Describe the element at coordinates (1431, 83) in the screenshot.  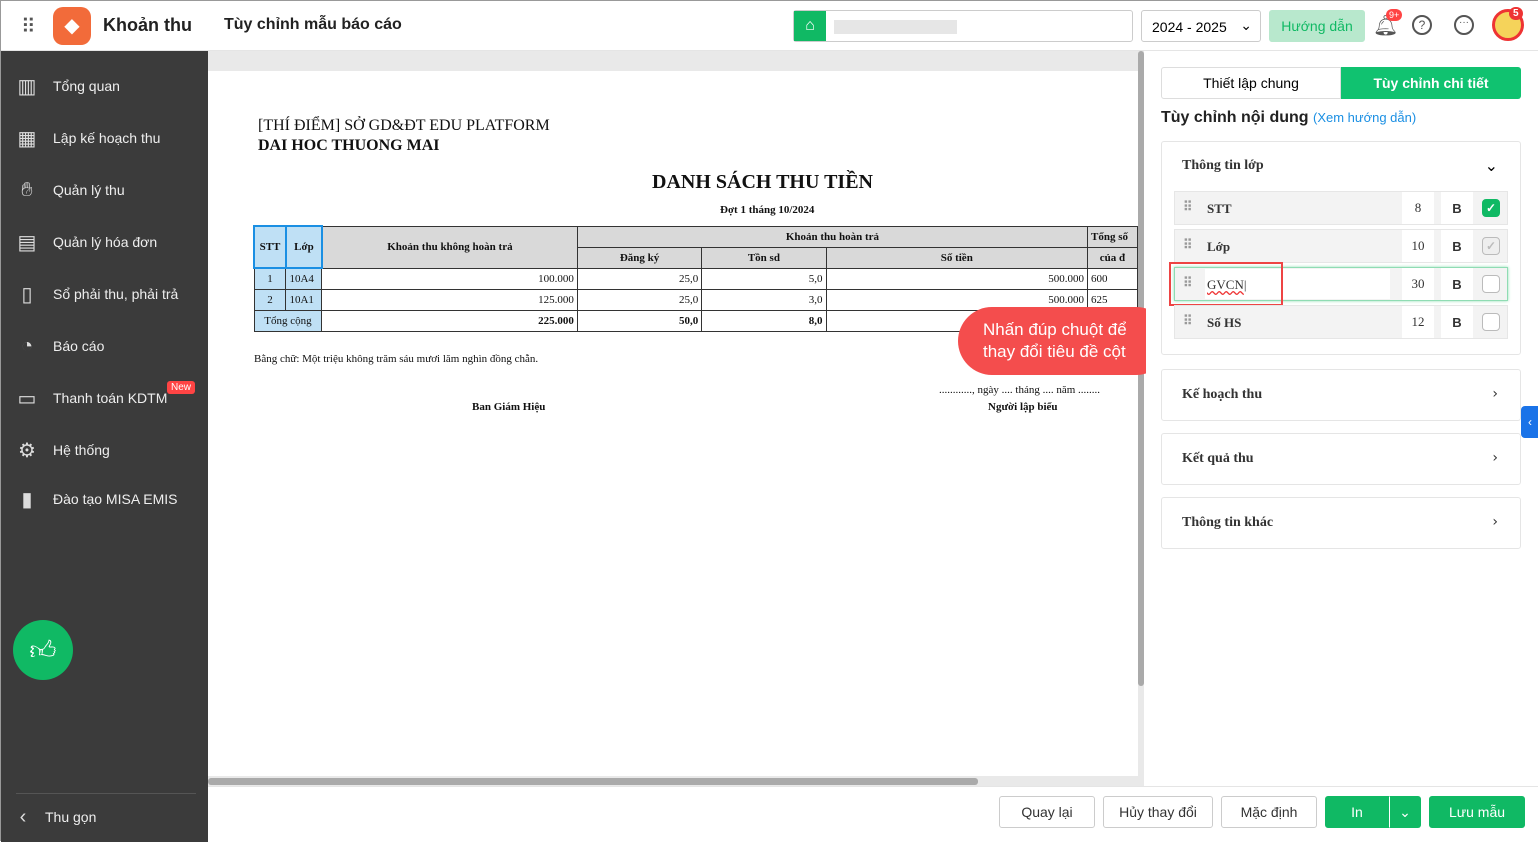
I see `tab-detail: Tùy chỉnh chi tiết` at that location.